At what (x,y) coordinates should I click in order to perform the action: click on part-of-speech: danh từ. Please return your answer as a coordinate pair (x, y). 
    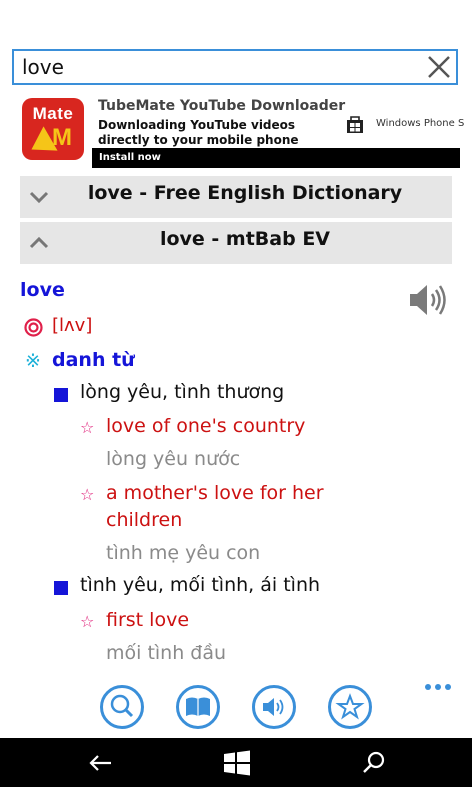
    Looking at the image, I should click on (93, 360).